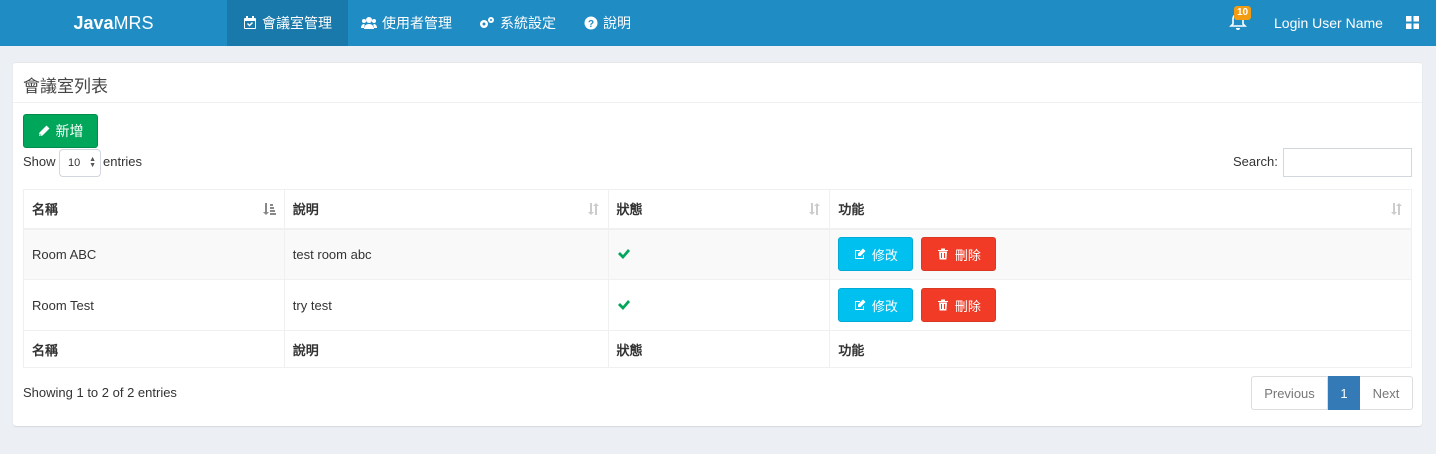 The width and height of the screenshot is (1436, 454). What do you see at coordinates (1120, 349) in the screenshot?
I see `footer-header-actions: 功能` at bounding box center [1120, 349].